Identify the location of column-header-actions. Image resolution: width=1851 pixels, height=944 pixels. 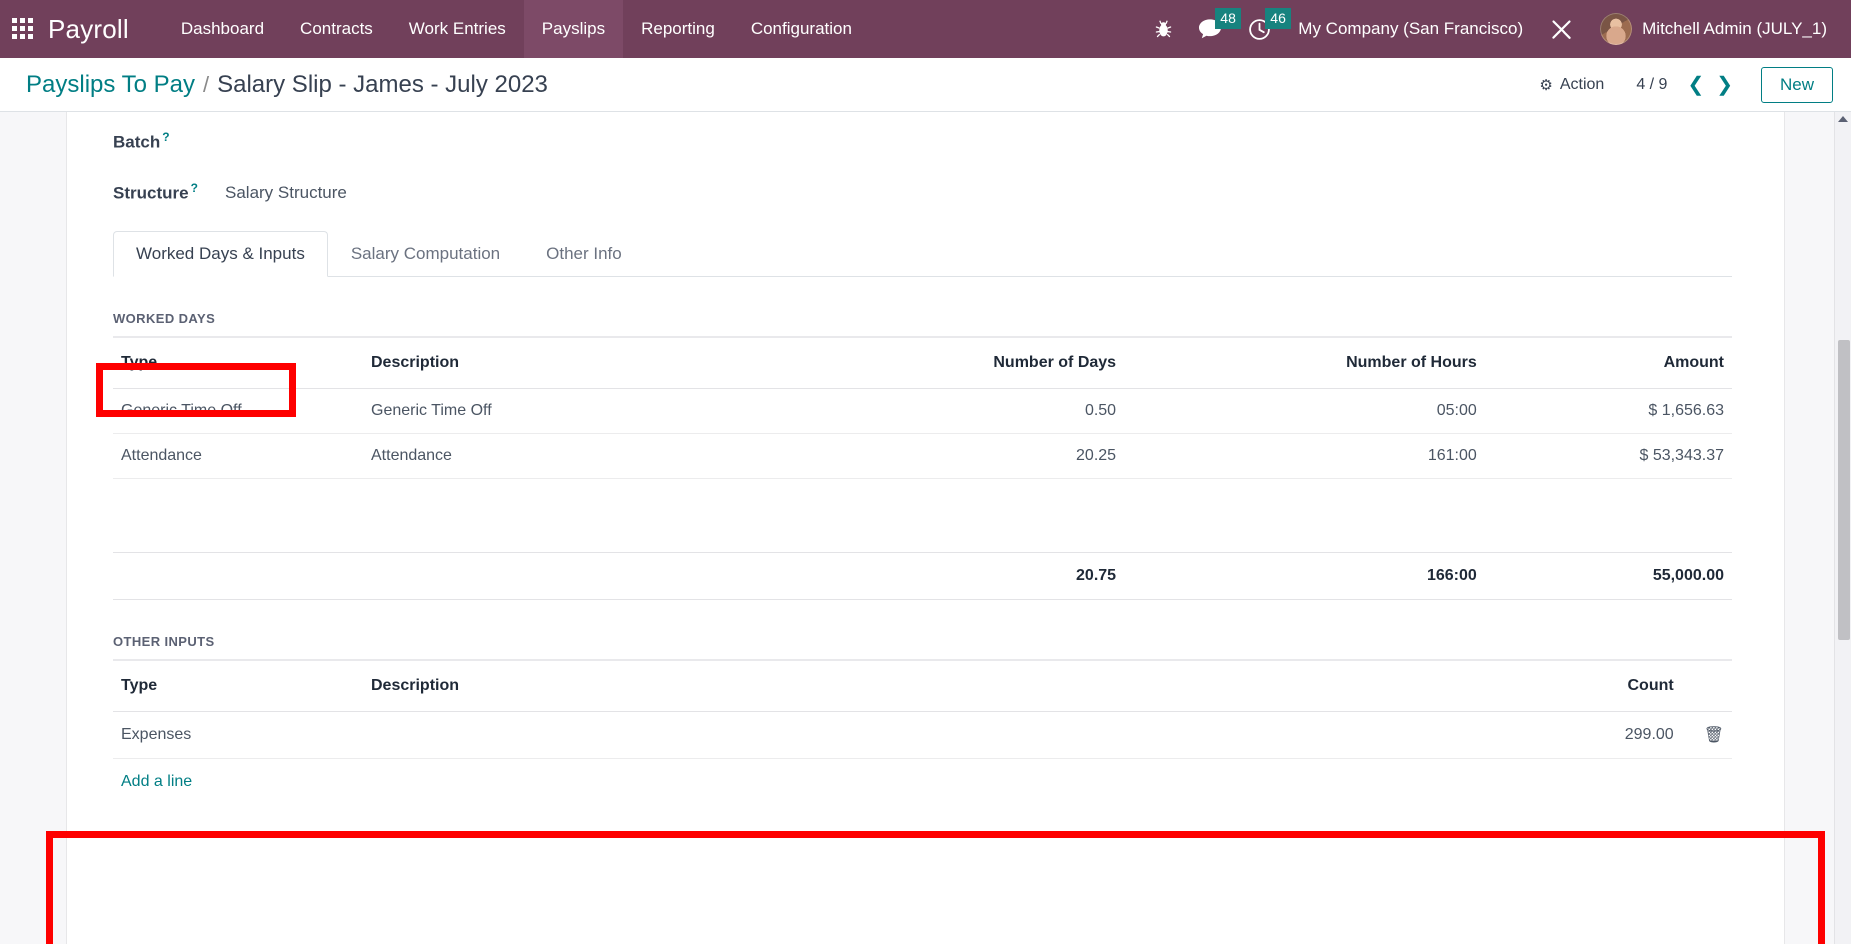
(1706, 687).